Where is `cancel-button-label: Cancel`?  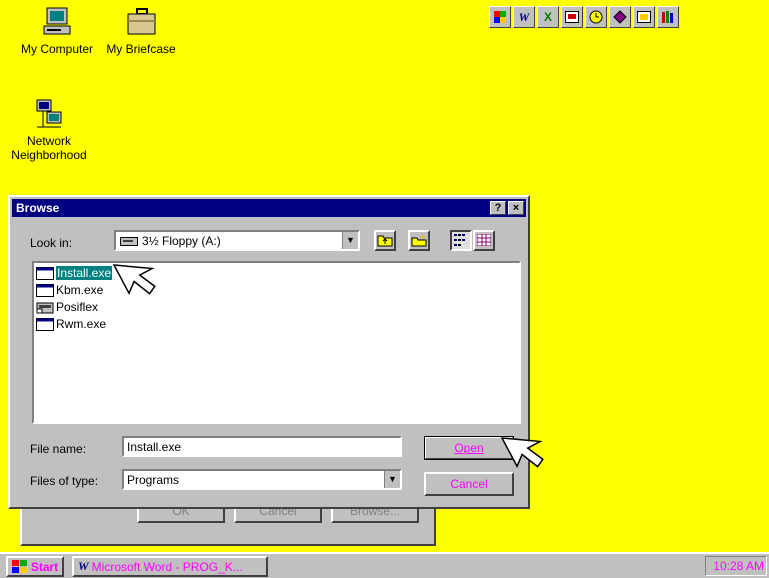 cancel-button-label: Cancel is located at coordinates (469, 484).